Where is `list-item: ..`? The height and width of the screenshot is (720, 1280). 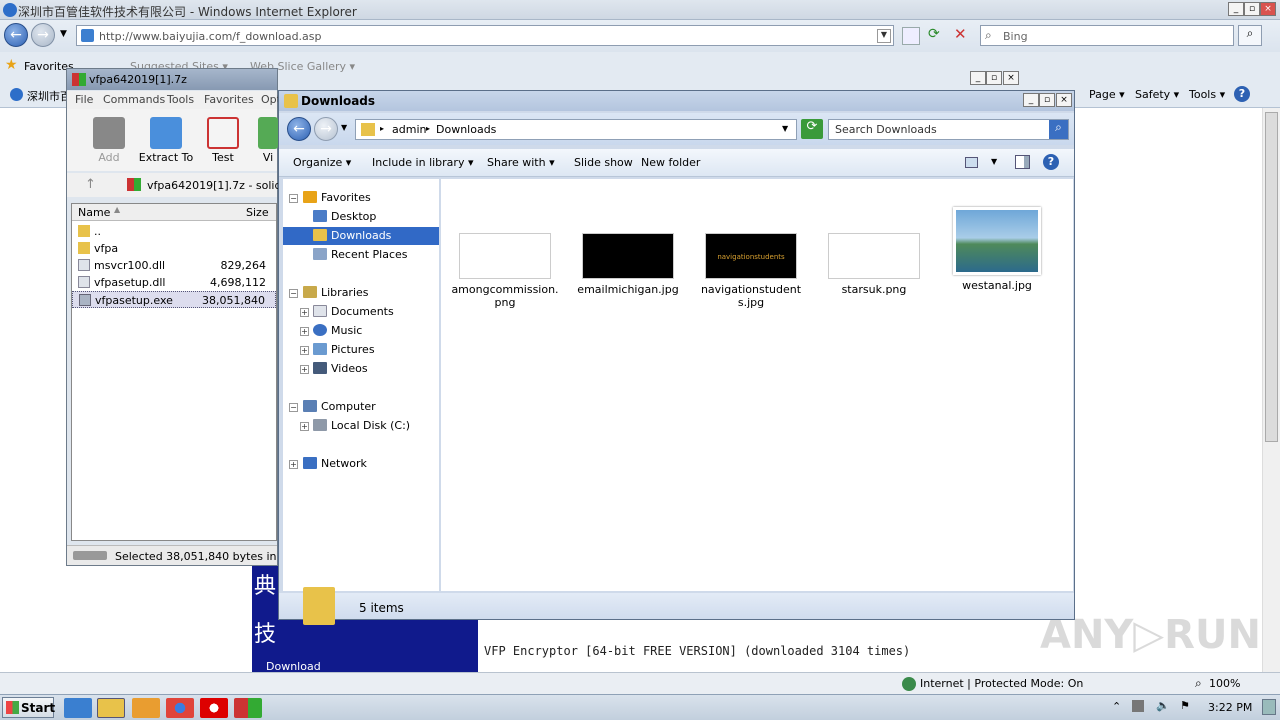
list-item: .. is located at coordinates (174, 231).